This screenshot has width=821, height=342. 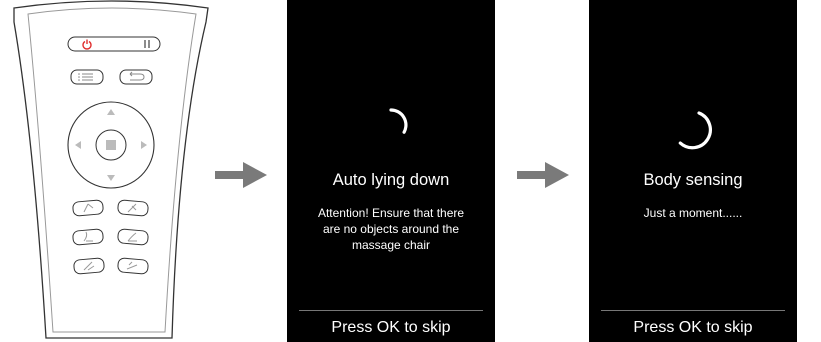 What do you see at coordinates (88, 237) in the screenshot?
I see `backrest-up-button` at bounding box center [88, 237].